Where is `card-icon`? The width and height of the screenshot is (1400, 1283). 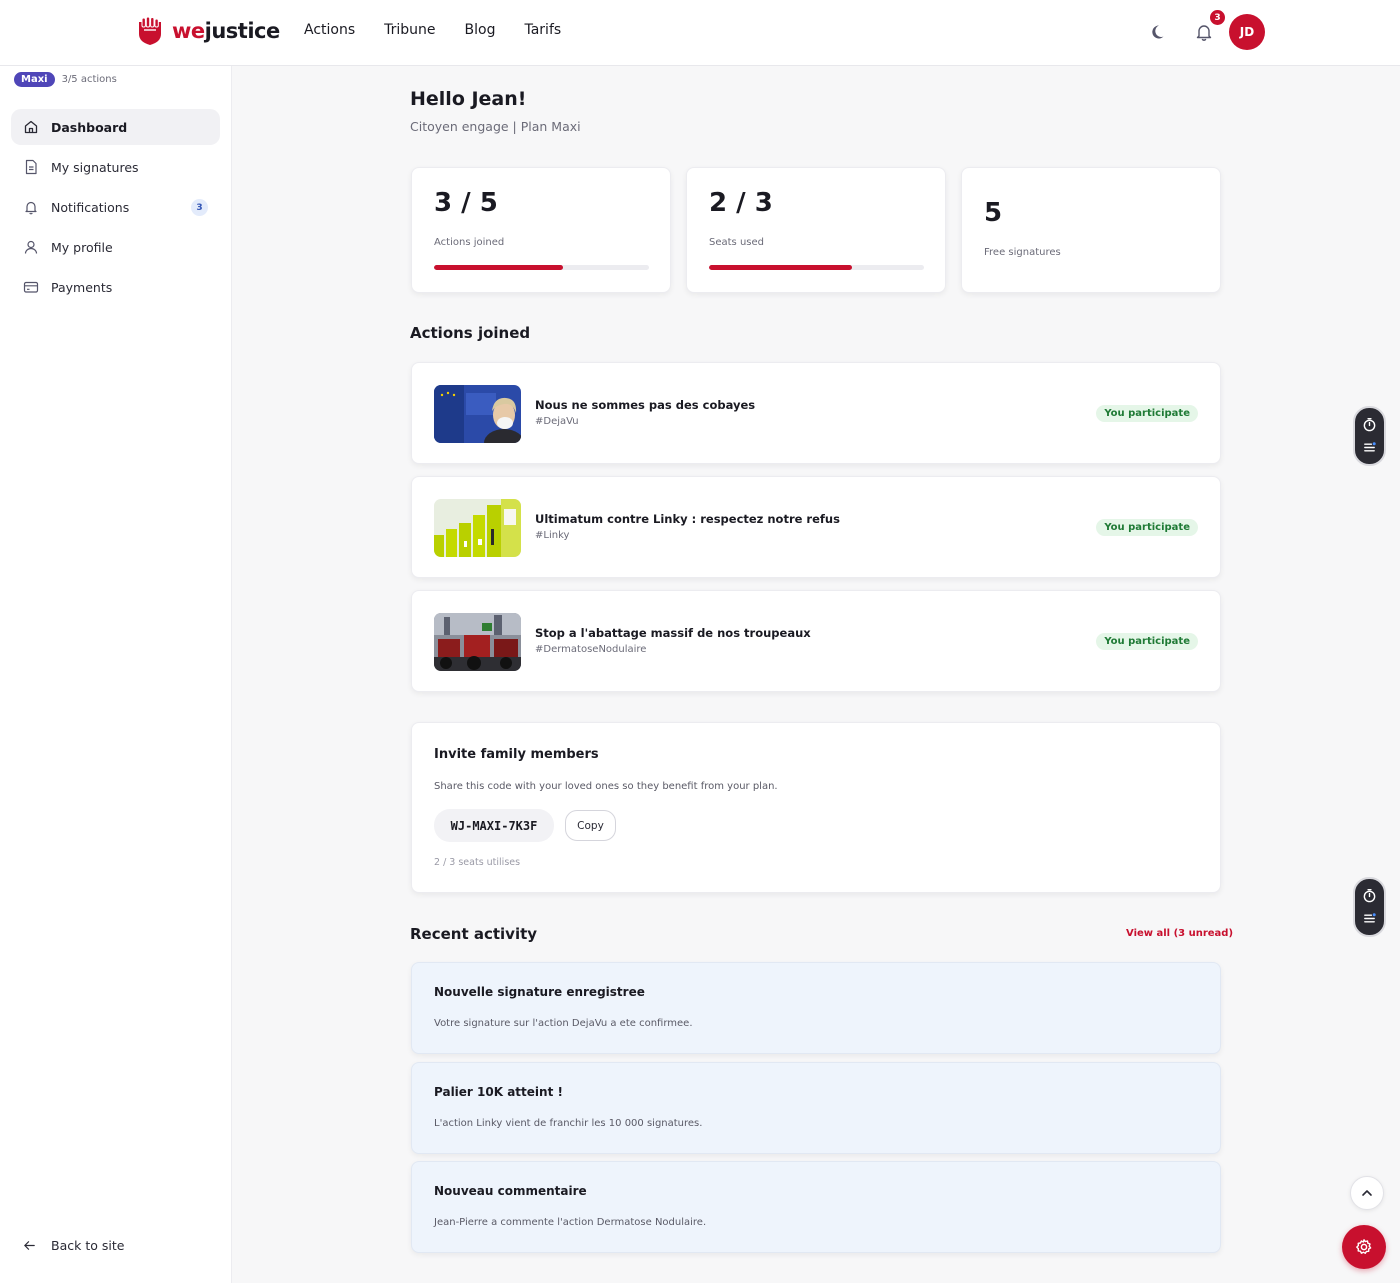 card-icon is located at coordinates (31, 287).